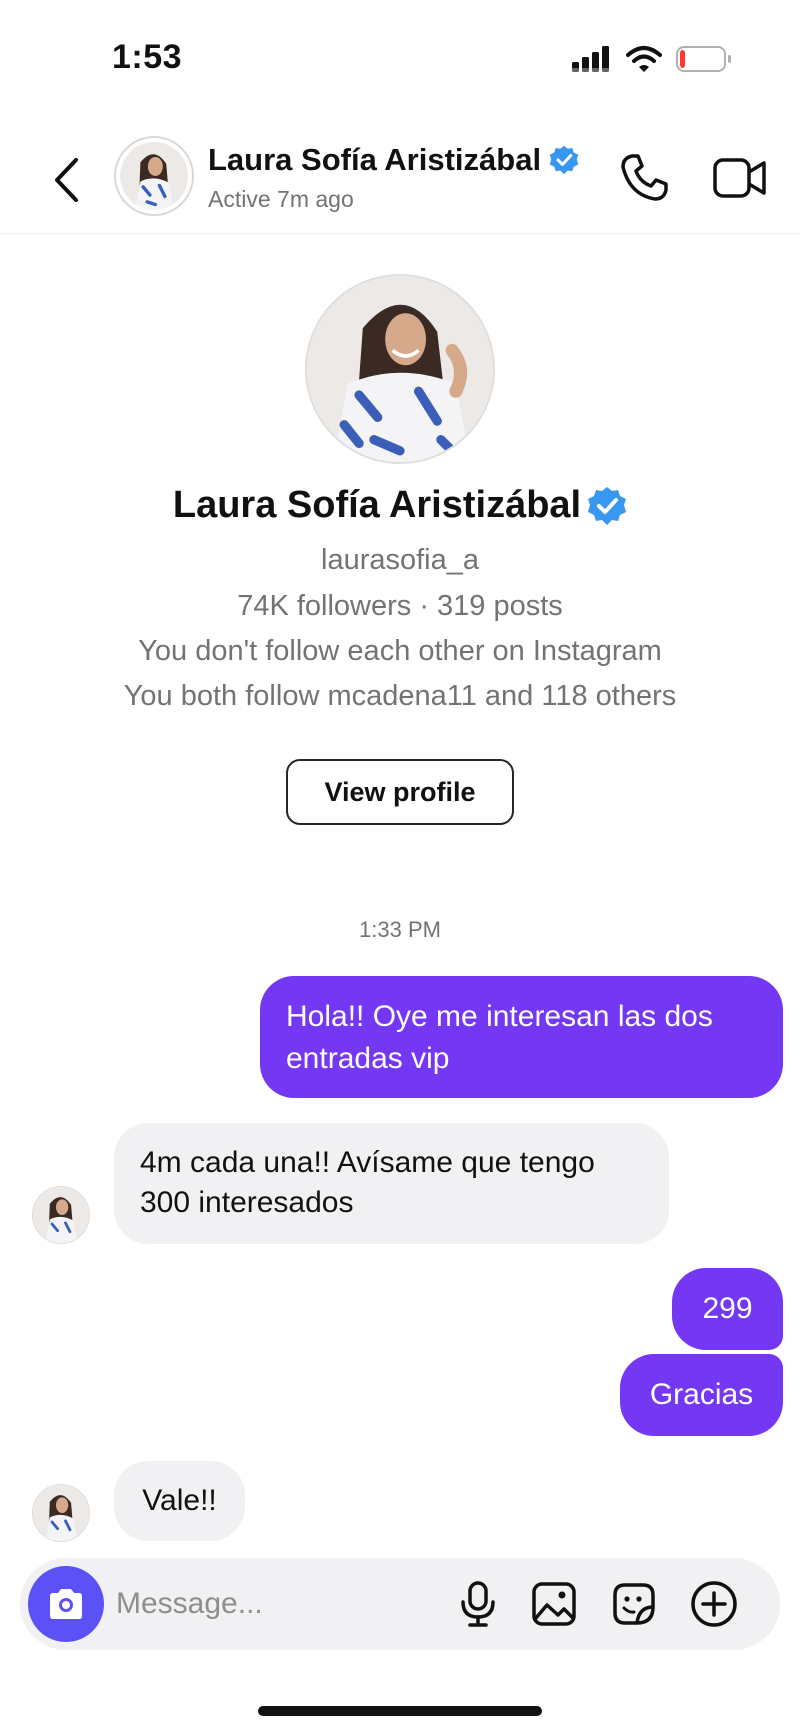  What do you see at coordinates (179, 1501) in the screenshot?
I see `message-bubble-incoming: Vale!!` at bounding box center [179, 1501].